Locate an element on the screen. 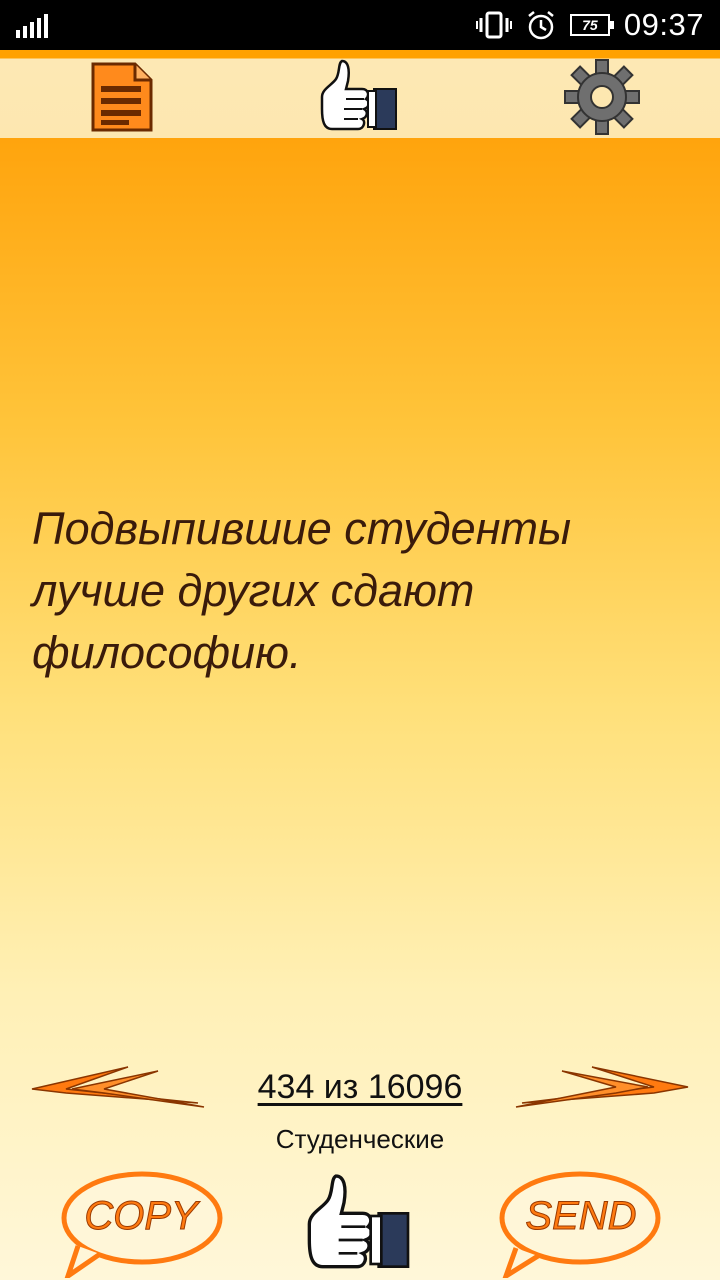 This screenshot has width=720, height=1280. battery-icon: 75 is located at coordinates (591, 25).